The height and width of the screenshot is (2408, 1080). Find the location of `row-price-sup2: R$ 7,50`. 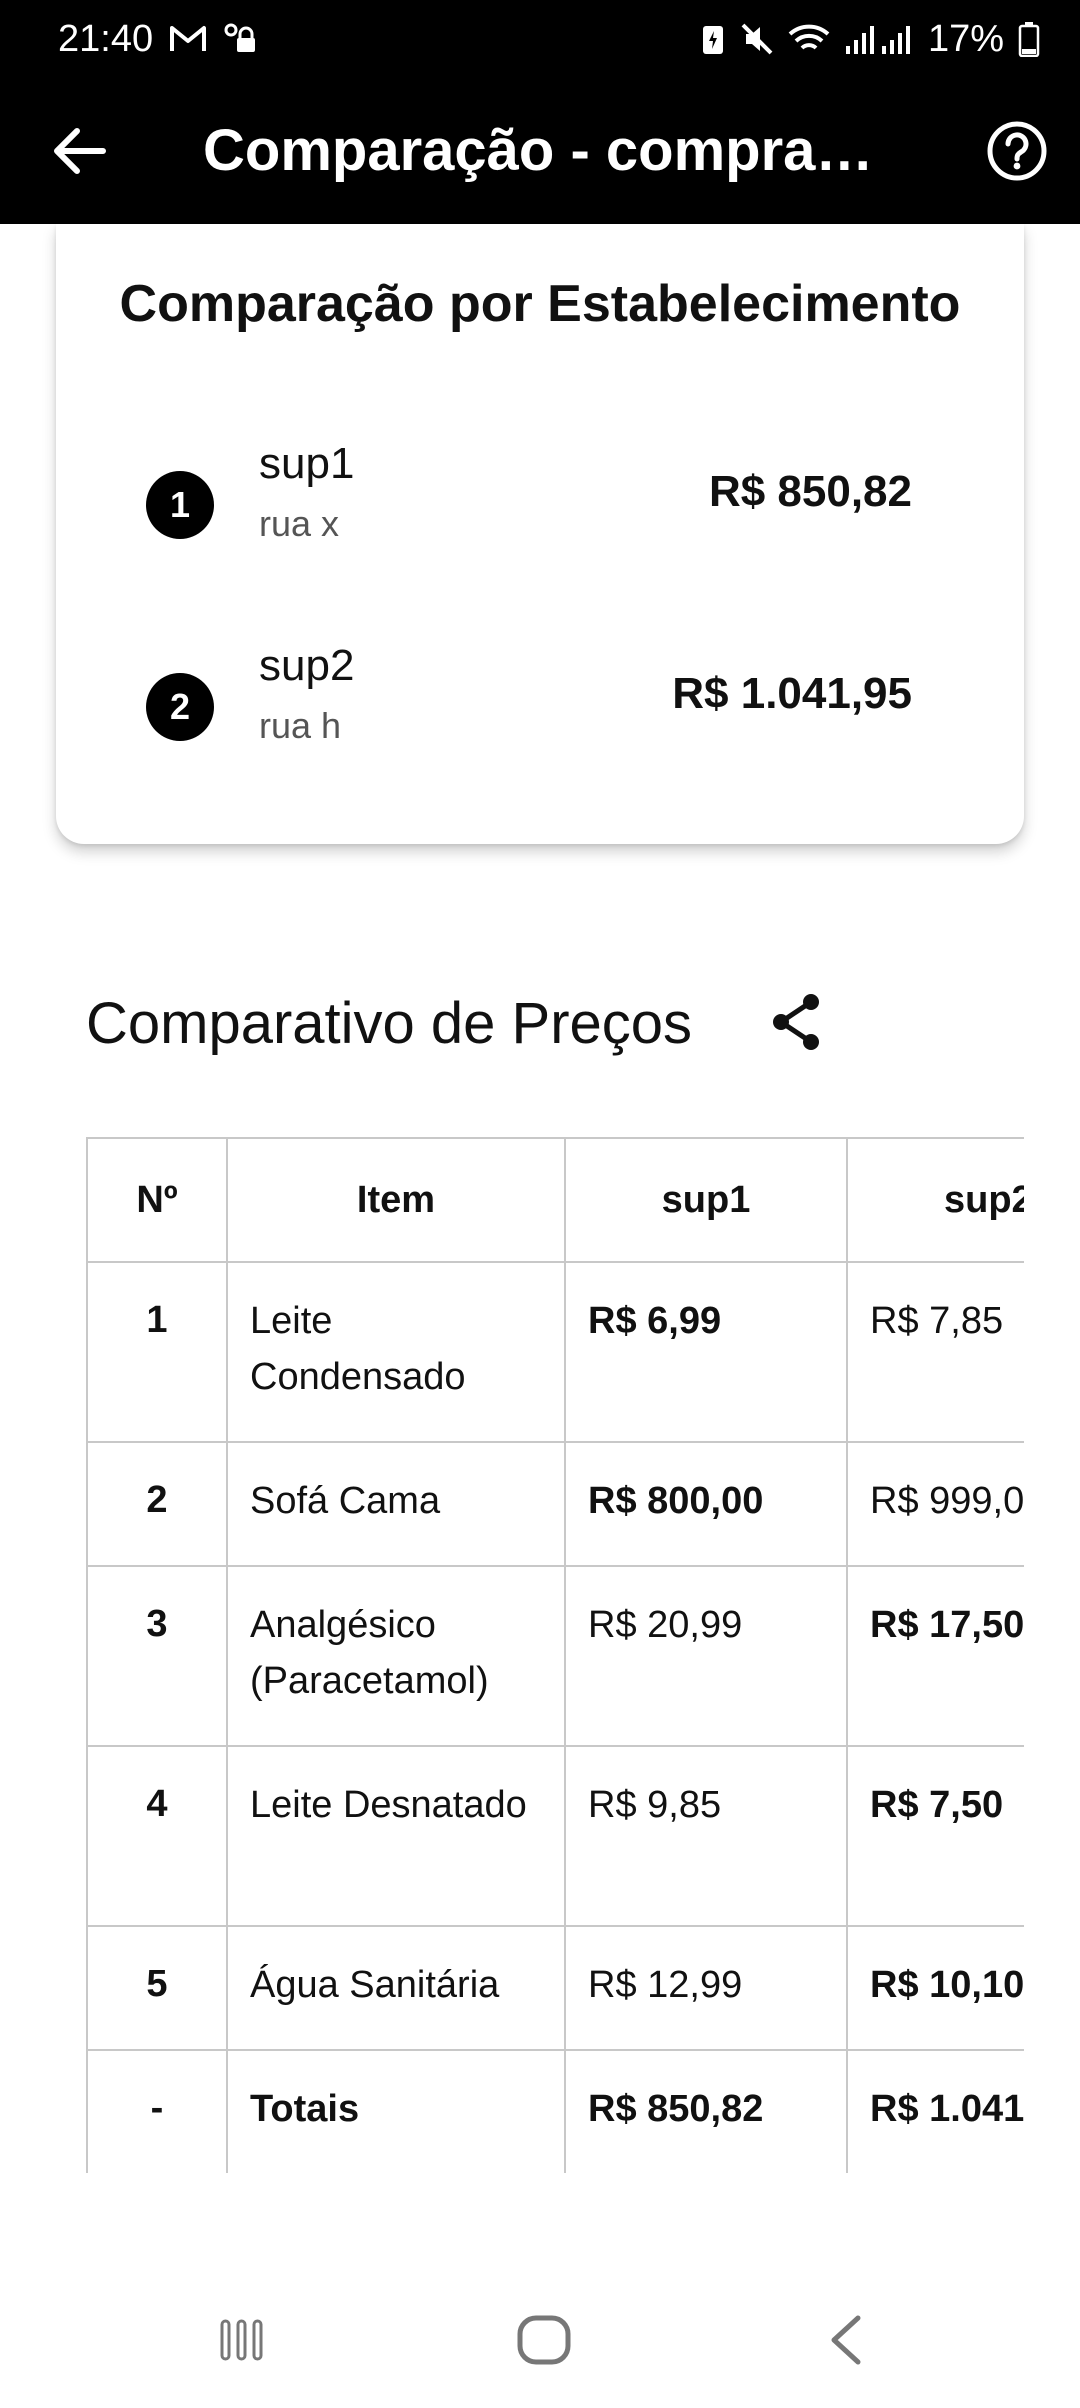

row-price-sup2: R$ 7,50 is located at coordinates (935, 1836).